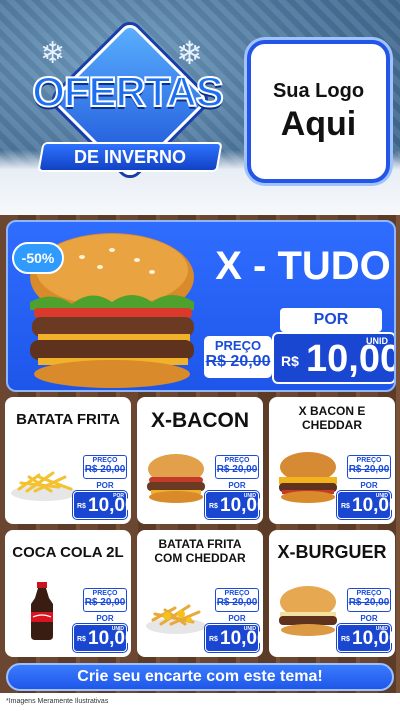 The width and height of the screenshot is (400, 711). What do you see at coordinates (303, 266) in the screenshot?
I see `hero-product-name: X - TUDO` at bounding box center [303, 266].